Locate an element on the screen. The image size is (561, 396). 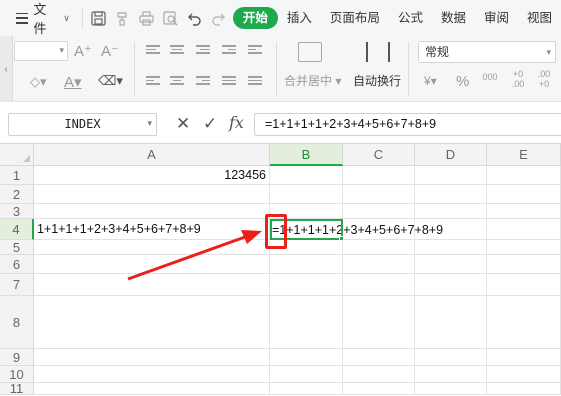
arrow-shaft is located at coordinates (186, 258).